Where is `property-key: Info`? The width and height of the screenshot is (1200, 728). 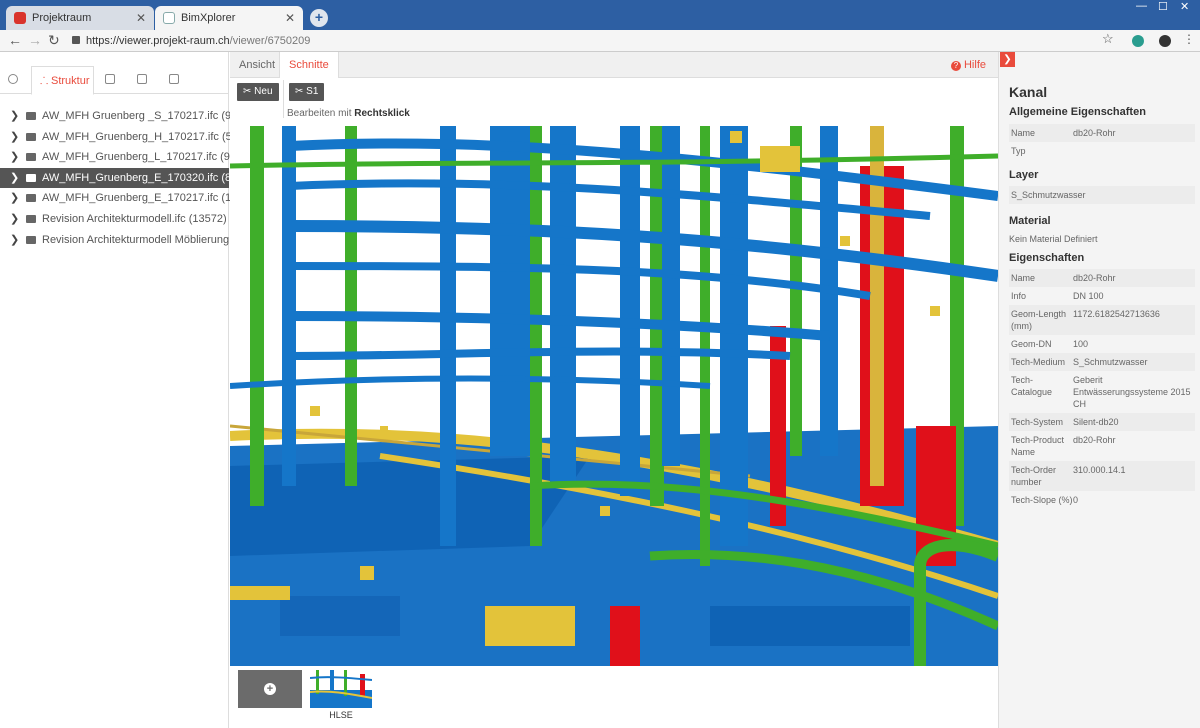
property-key: Info is located at coordinates (1019, 296).